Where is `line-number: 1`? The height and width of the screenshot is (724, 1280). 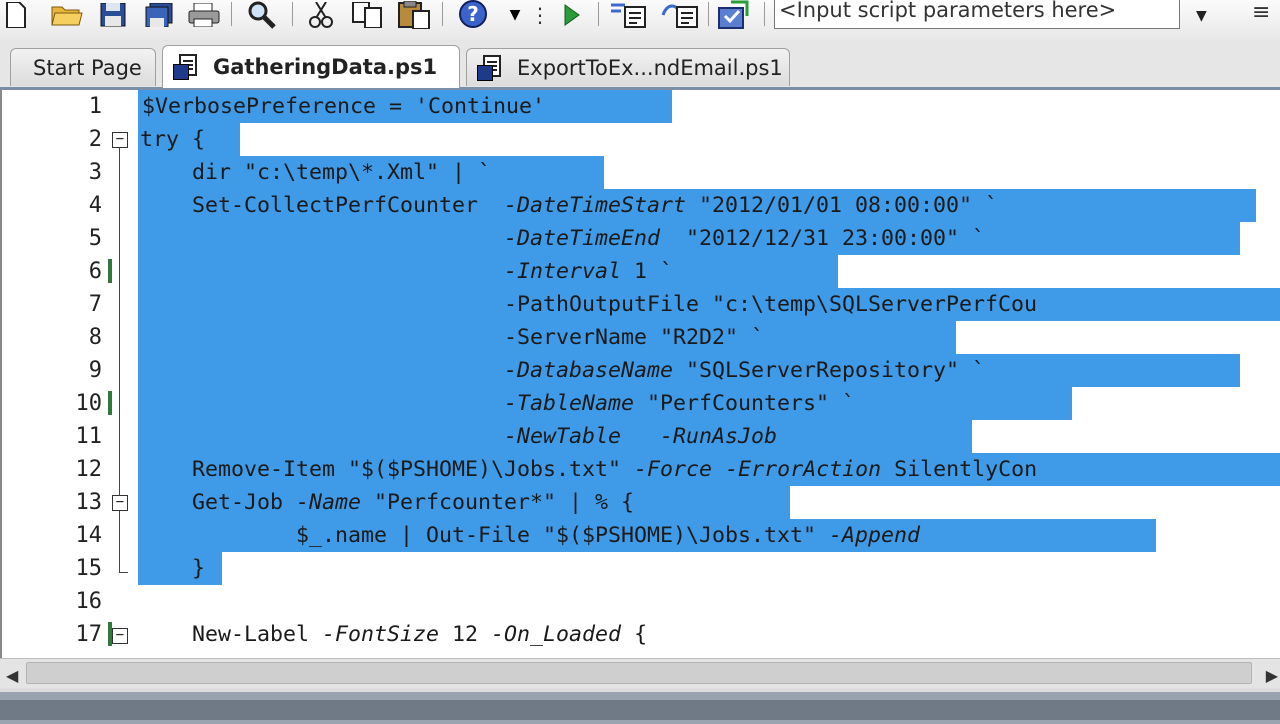
line-number: 1 is located at coordinates (95, 106).